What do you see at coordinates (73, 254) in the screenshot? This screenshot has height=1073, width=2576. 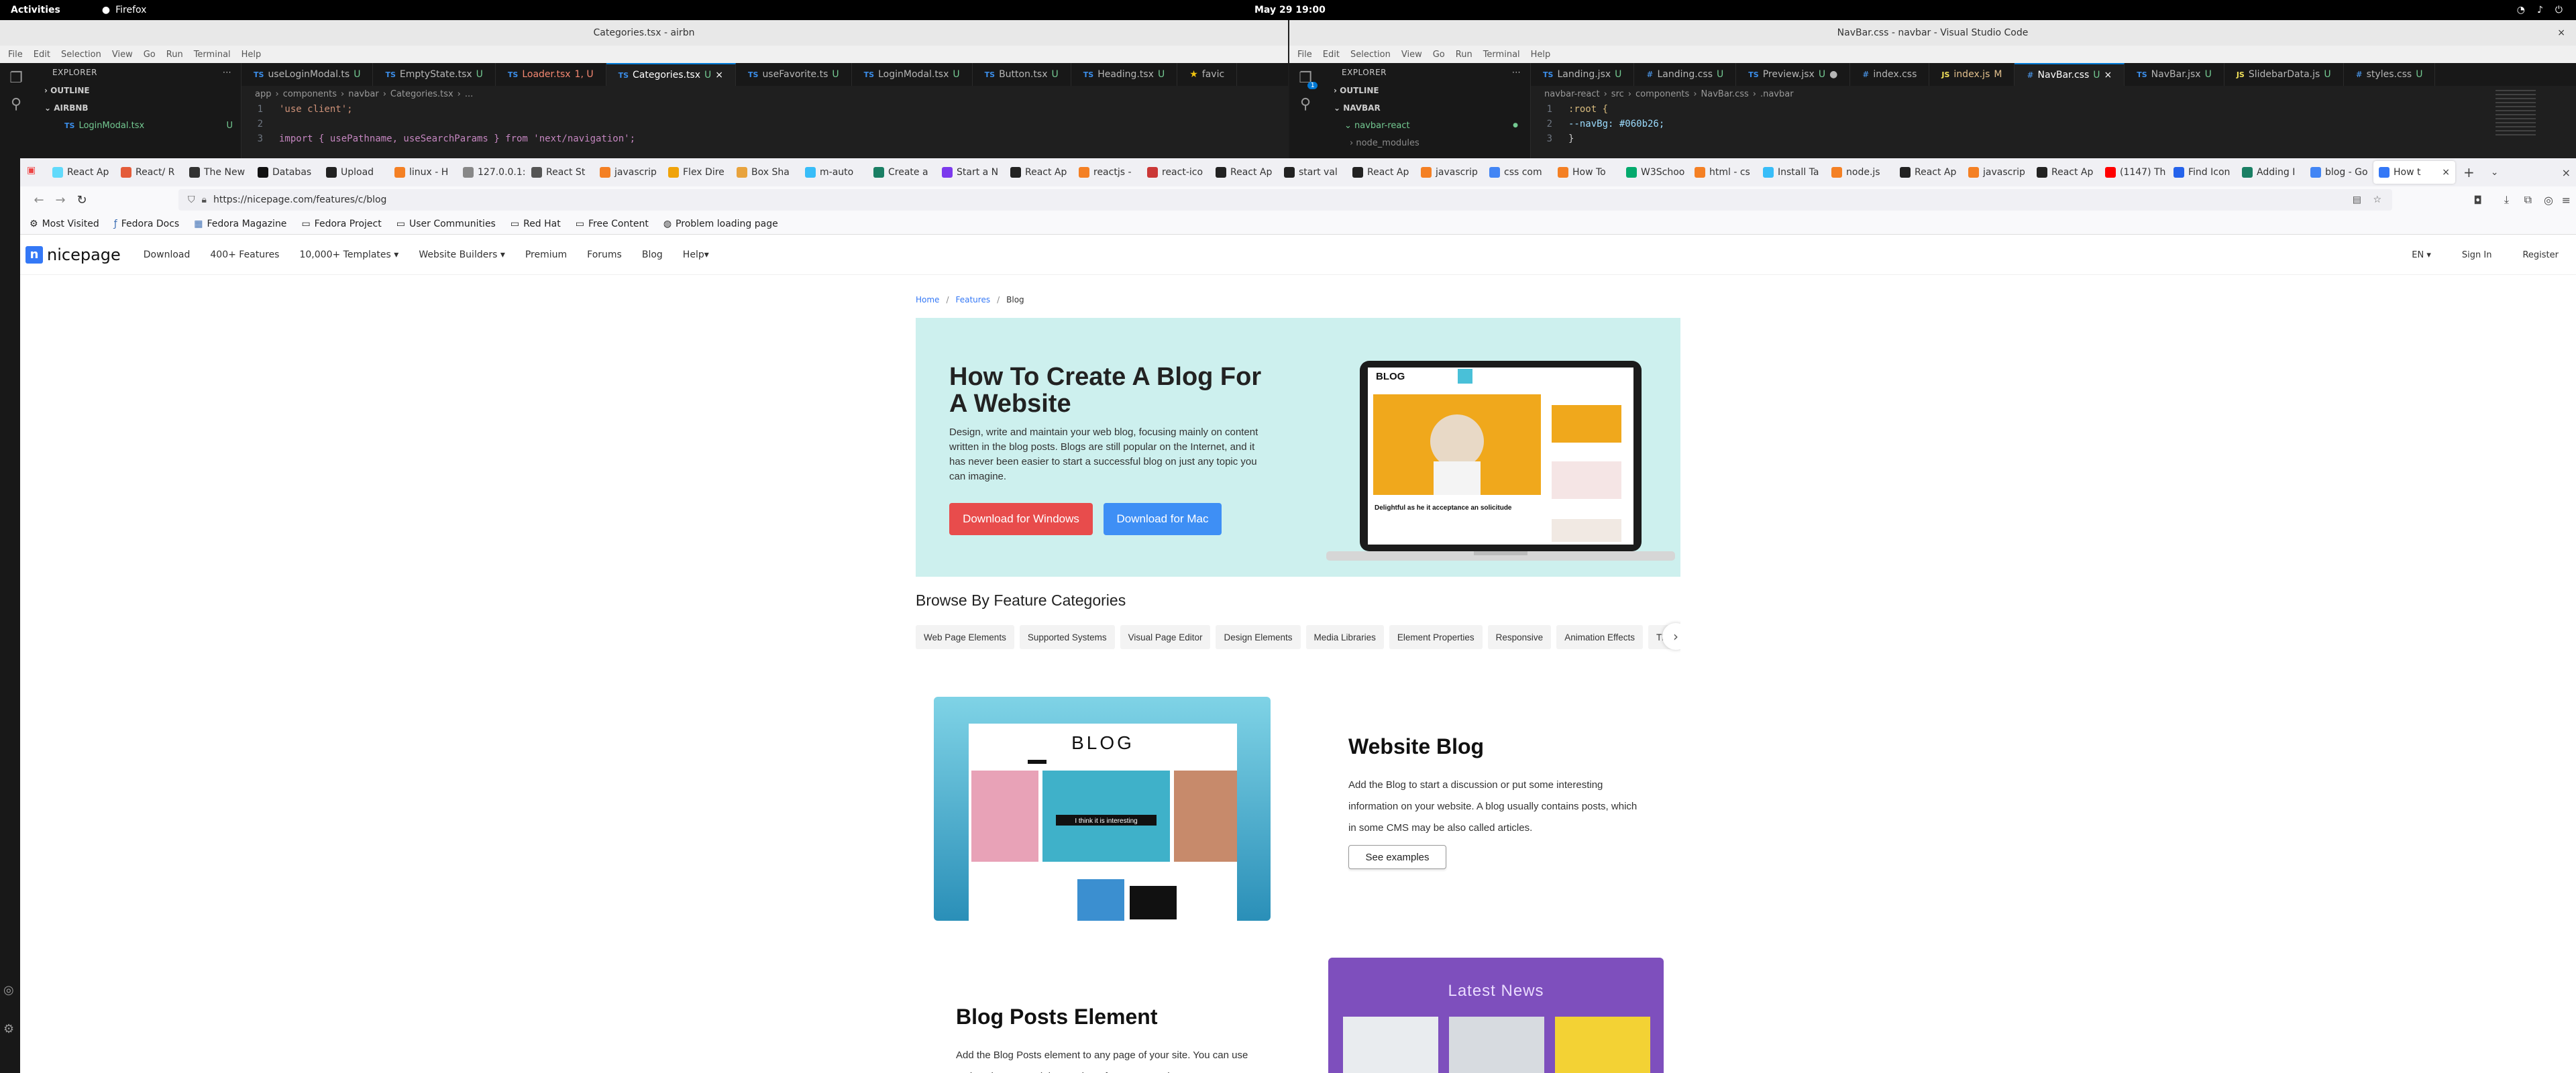 I see `site-logo: n nicepage` at bounding box center [73, 254].